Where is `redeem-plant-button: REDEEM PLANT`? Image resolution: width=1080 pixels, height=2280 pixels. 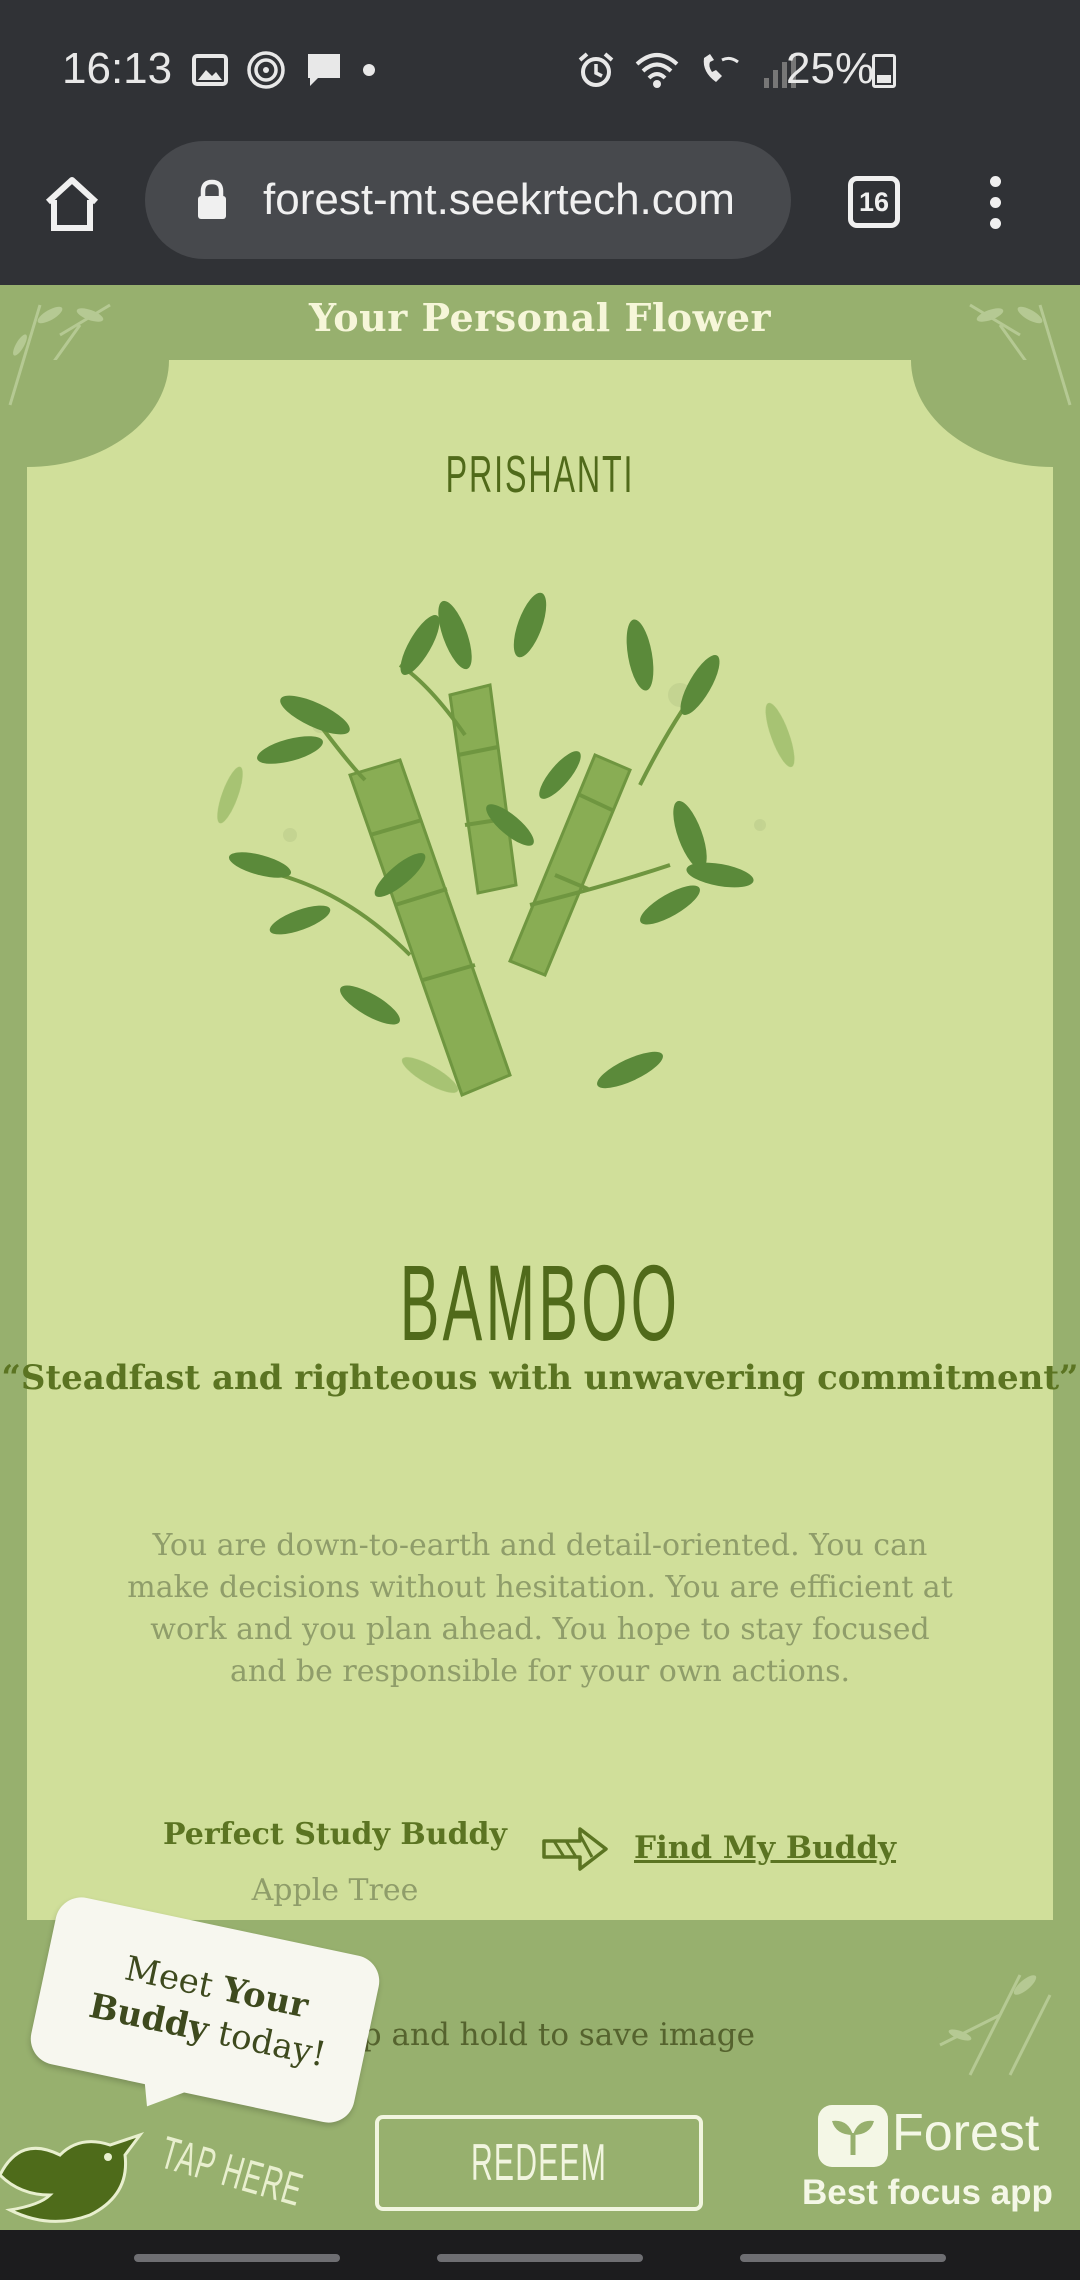 redeem-plant-button: REDEEM PLANT is located at coordinates (539, 2172).